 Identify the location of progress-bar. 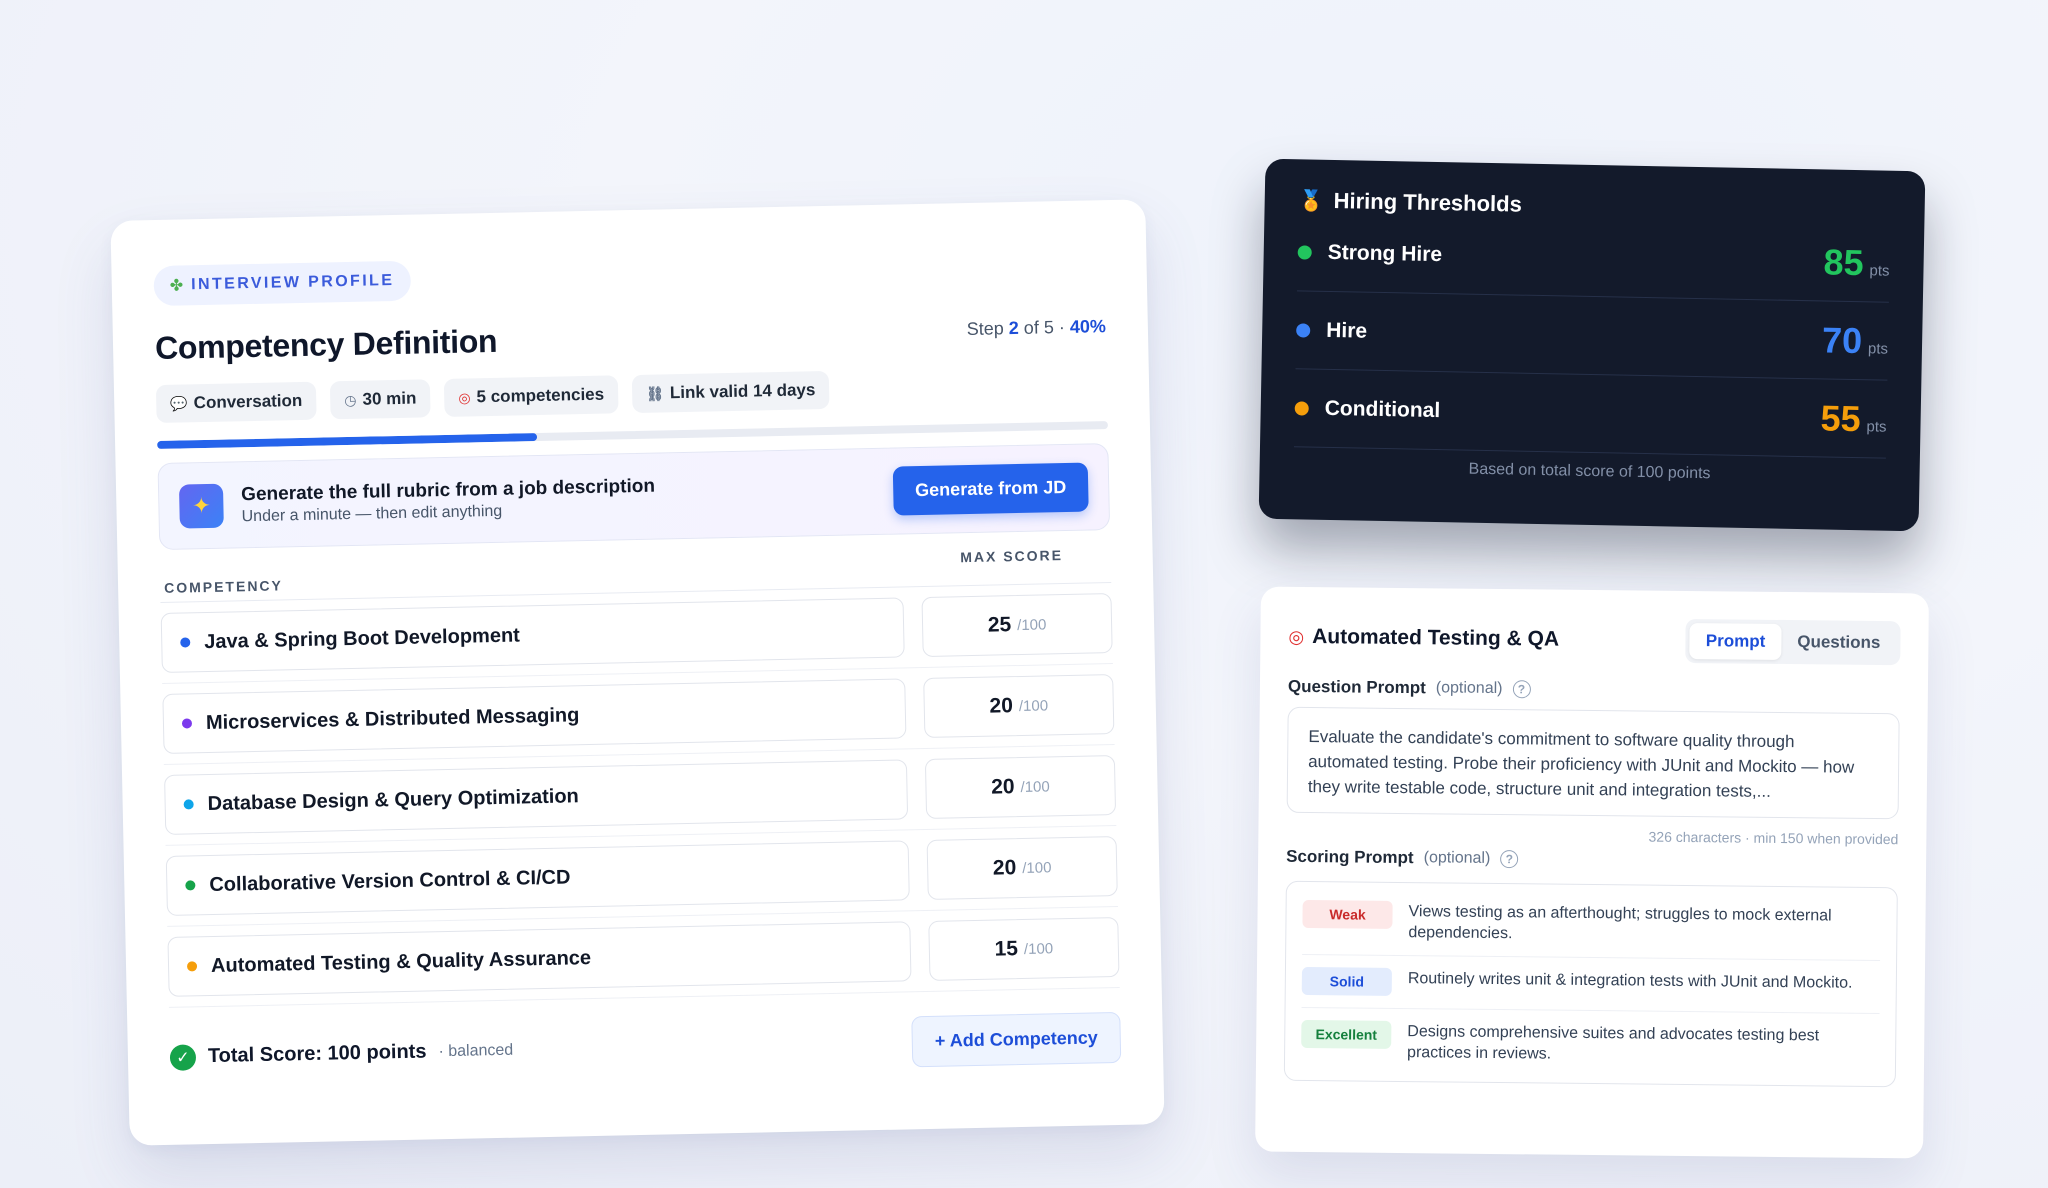
(633, 435).